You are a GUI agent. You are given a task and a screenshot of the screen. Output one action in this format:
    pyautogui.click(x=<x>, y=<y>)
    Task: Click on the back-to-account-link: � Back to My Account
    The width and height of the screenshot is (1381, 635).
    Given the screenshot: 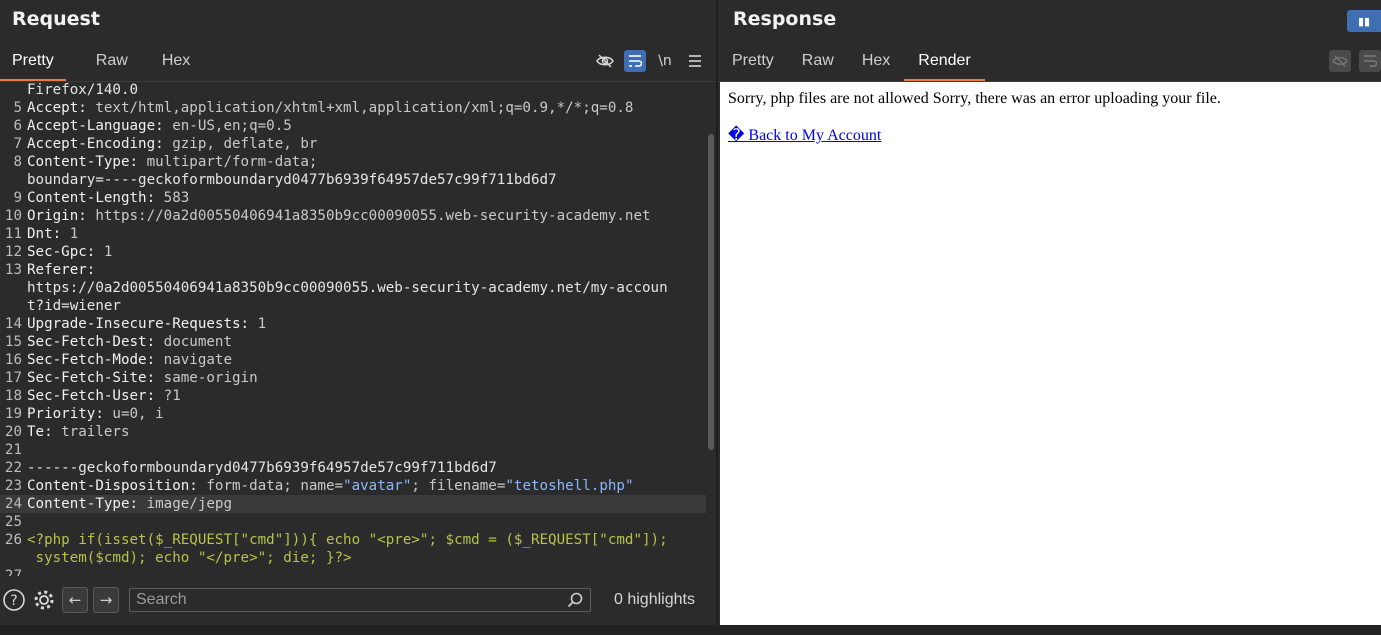 What is the action you would take?
    pyautogui.click(x=804, y=135)
    